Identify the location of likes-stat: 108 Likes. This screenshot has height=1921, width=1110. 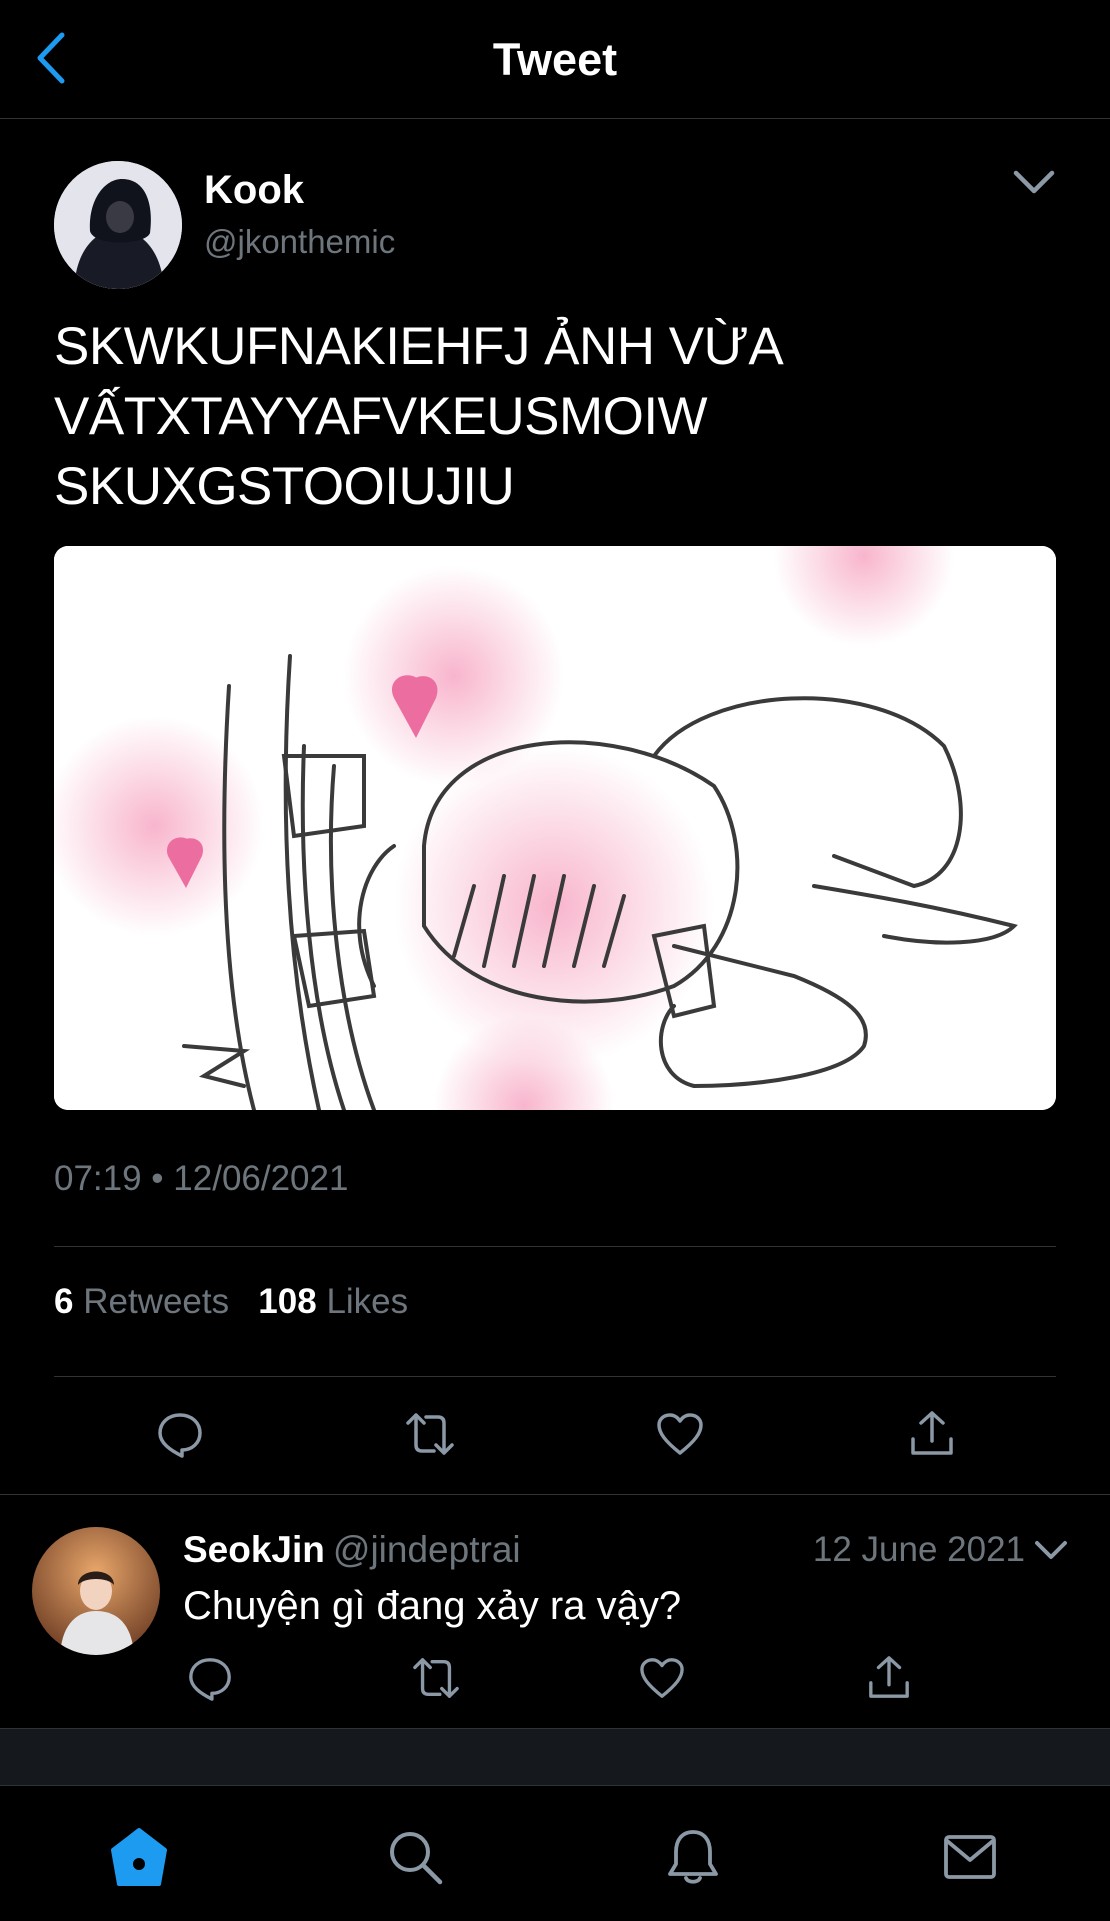
(333, 1301).